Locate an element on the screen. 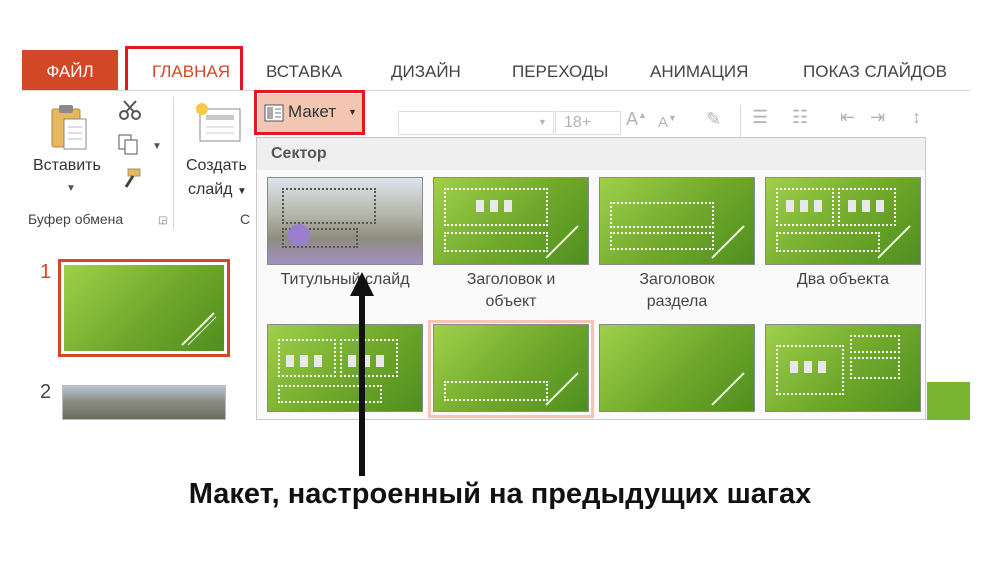 The width and height of the screenshot is (1000, 569). layout-title-only is located at coordinates (512, 370).